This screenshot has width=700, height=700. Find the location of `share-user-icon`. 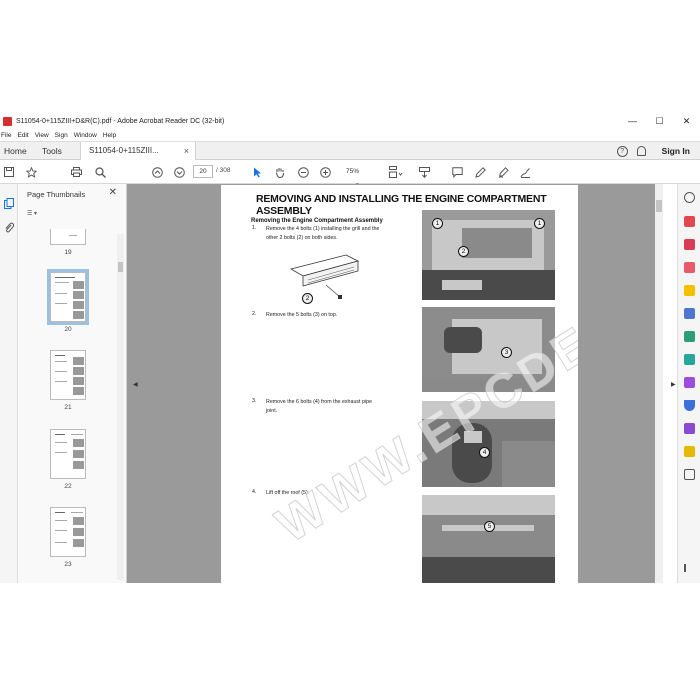

share-user-icon is located at coordinates (689, 197).